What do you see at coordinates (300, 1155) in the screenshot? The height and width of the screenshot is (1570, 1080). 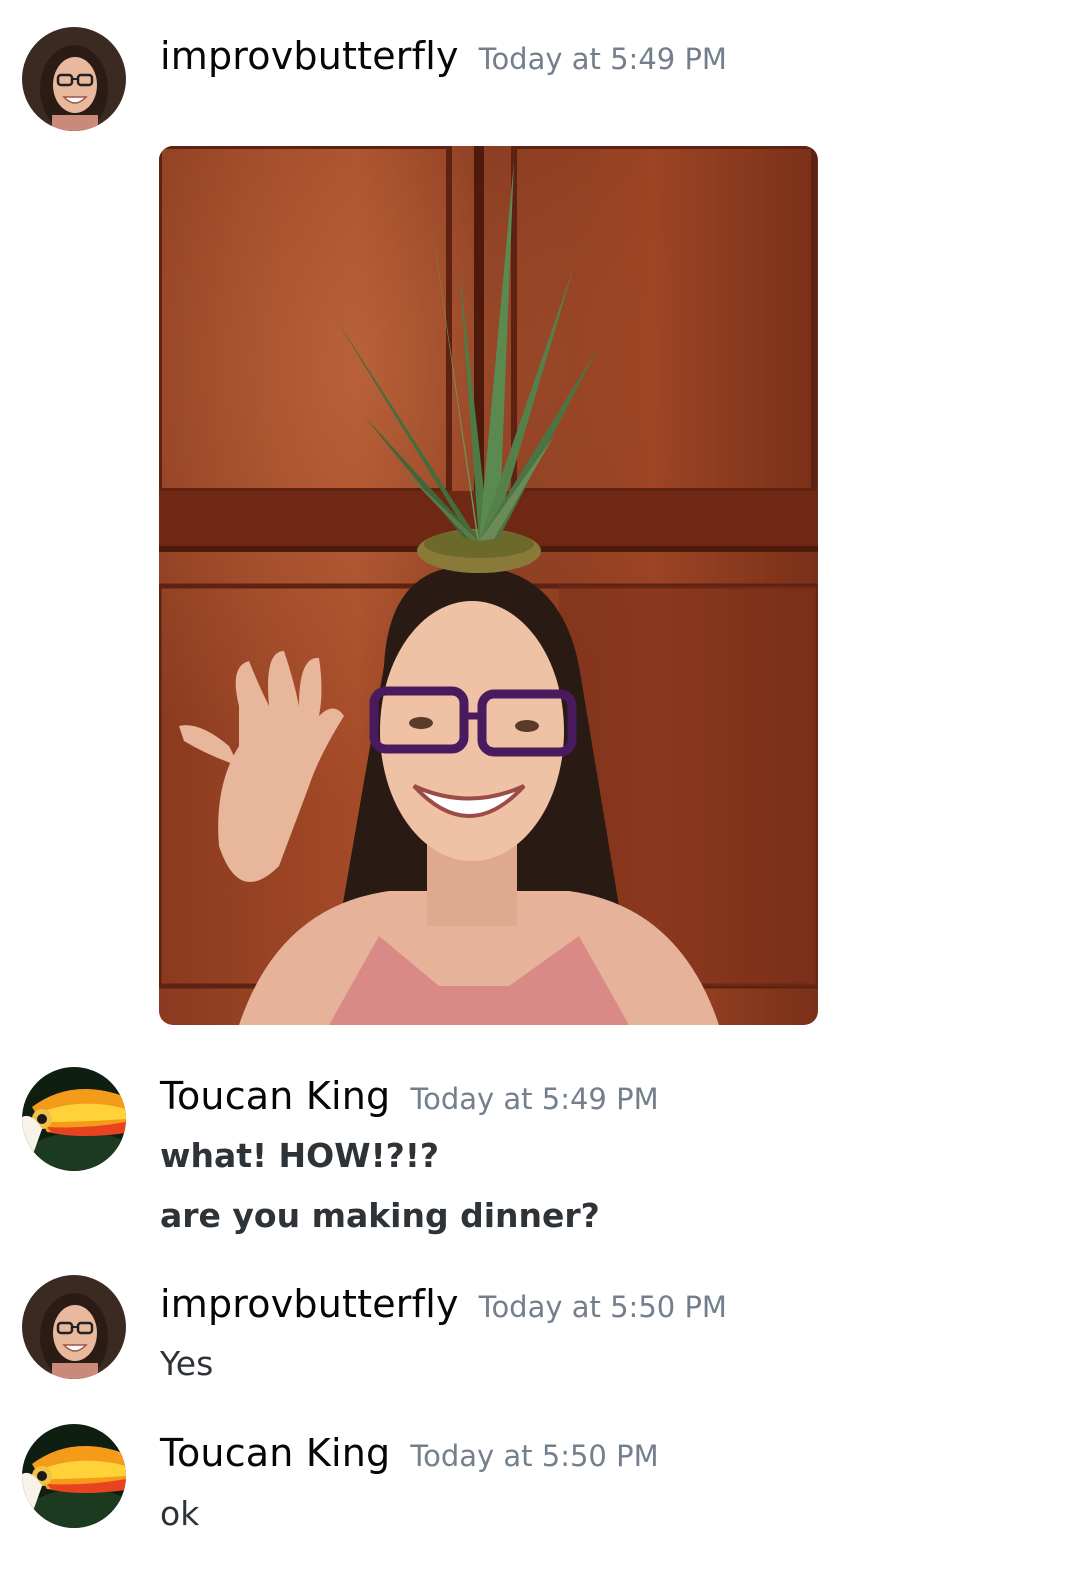 I see `message-text: what! HOW!?!?` at bounding box center [300, 1155].